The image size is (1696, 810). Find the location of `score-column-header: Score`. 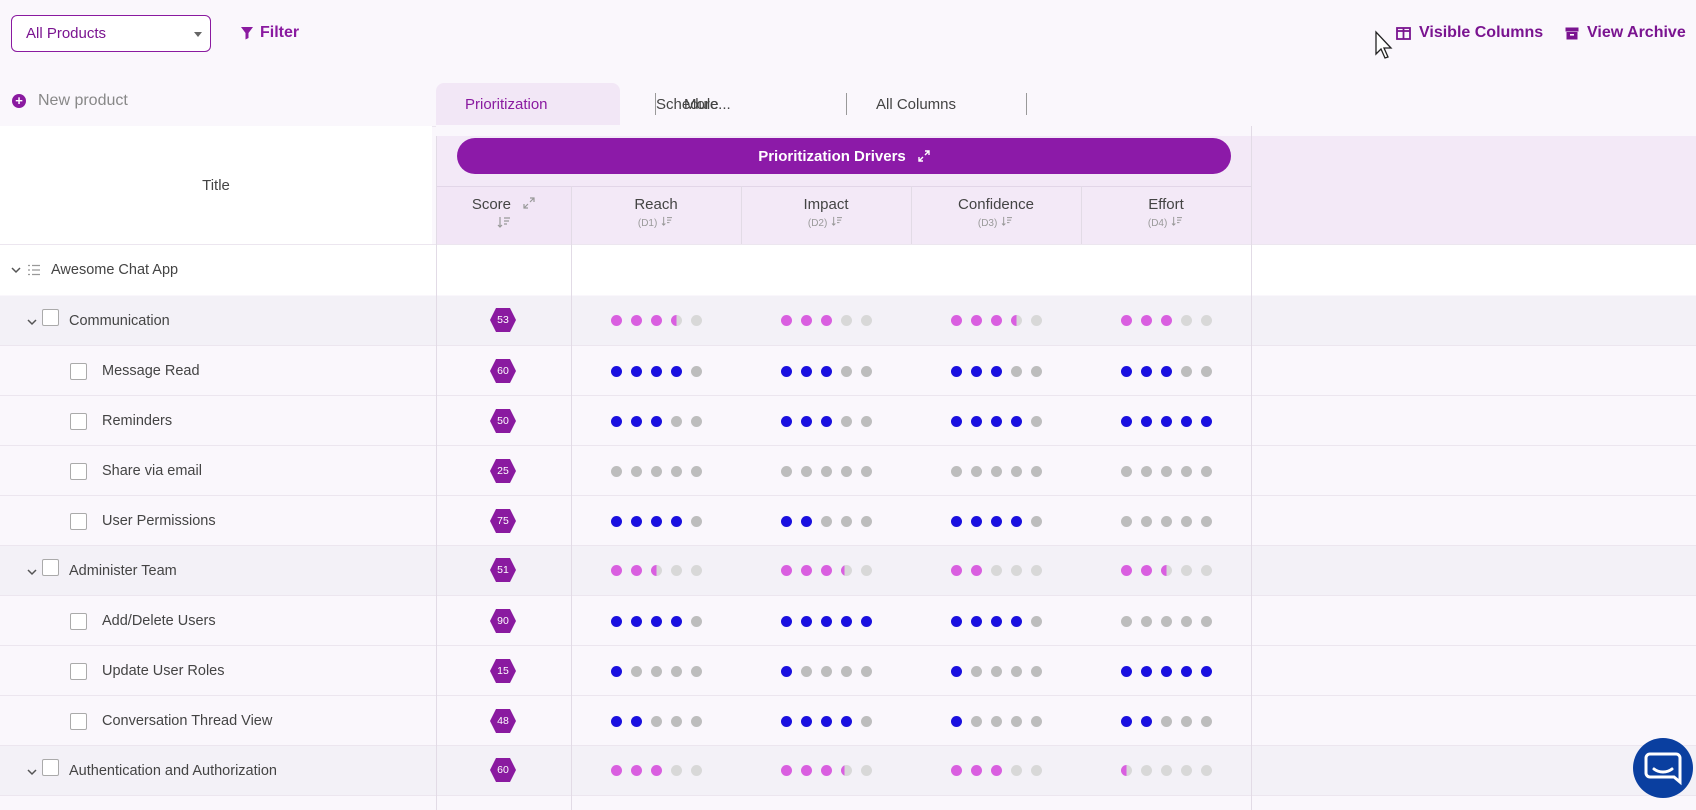

score-column-header: Score is located at coordinates (503, 215).